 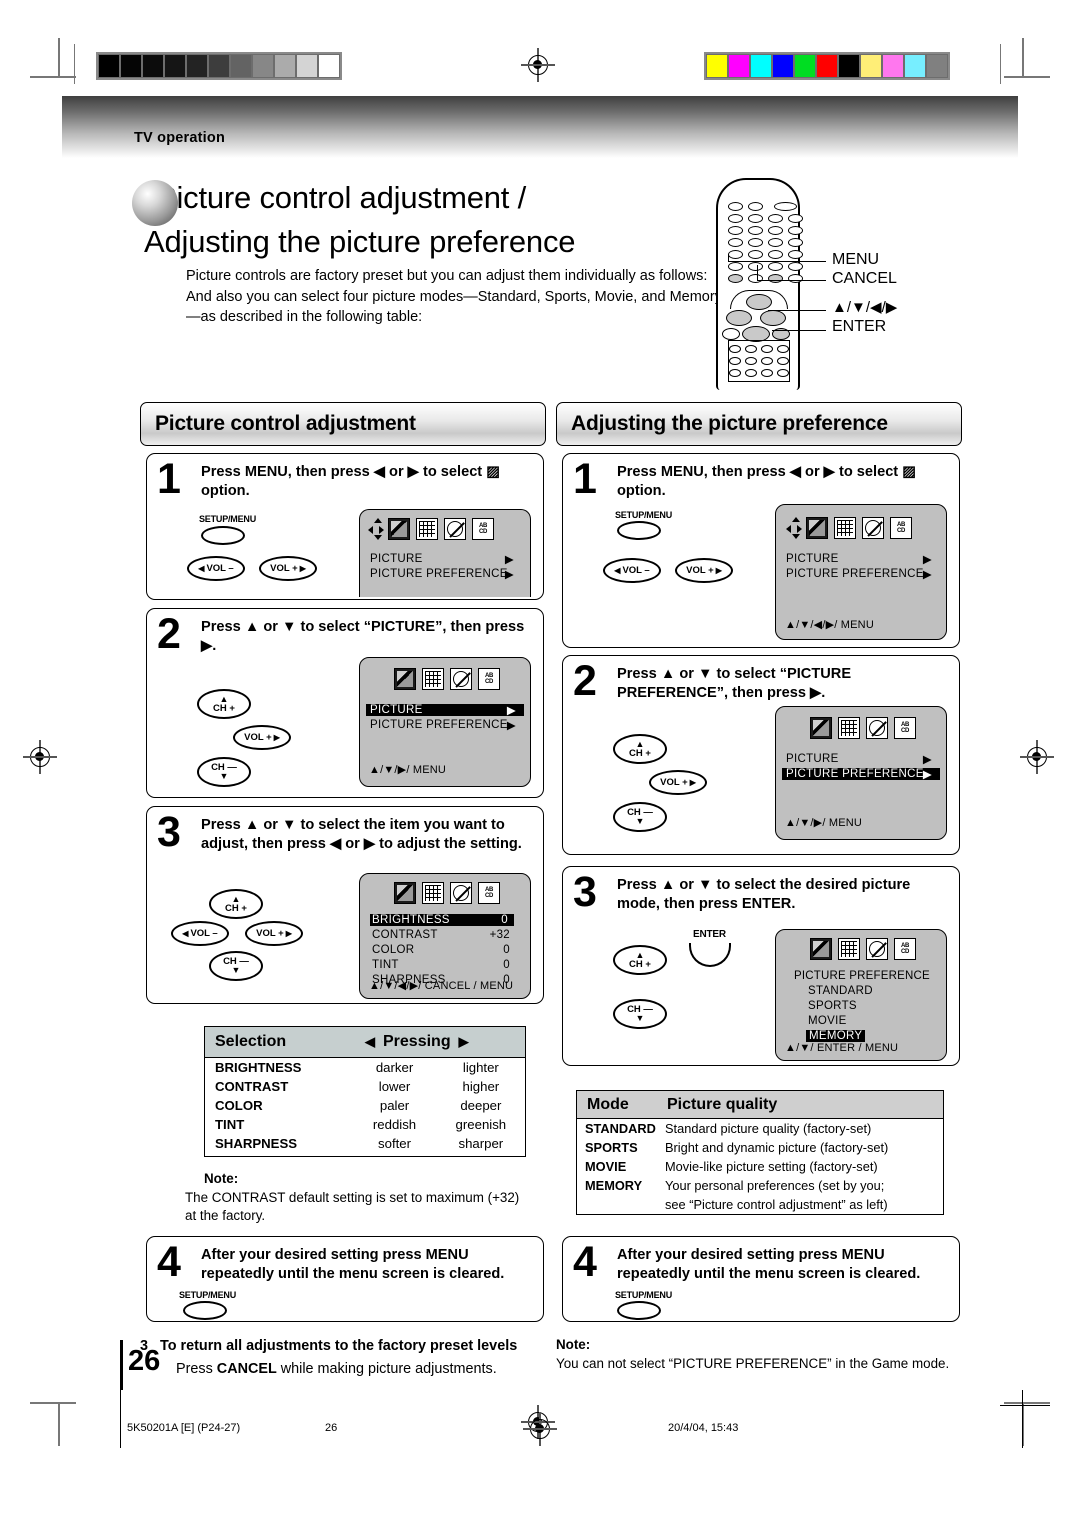 What do you see at coordinates (236, 904) in the screenshot?
I see `left-step-3-ch-plus-key: ▲ CH +` at bounding box center [236, 904].